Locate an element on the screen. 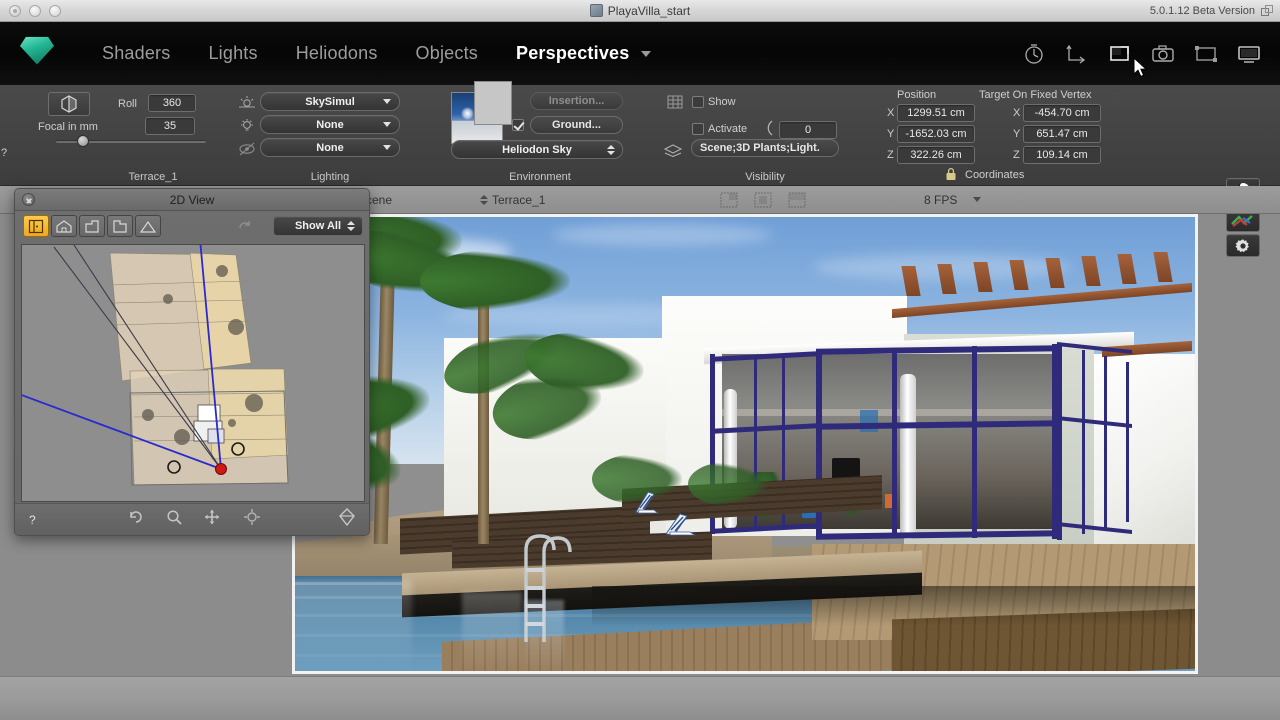 The height and width of the screenshot is (720, 1280). palette-toolbar: Show All is located at coordinates (192, 226).